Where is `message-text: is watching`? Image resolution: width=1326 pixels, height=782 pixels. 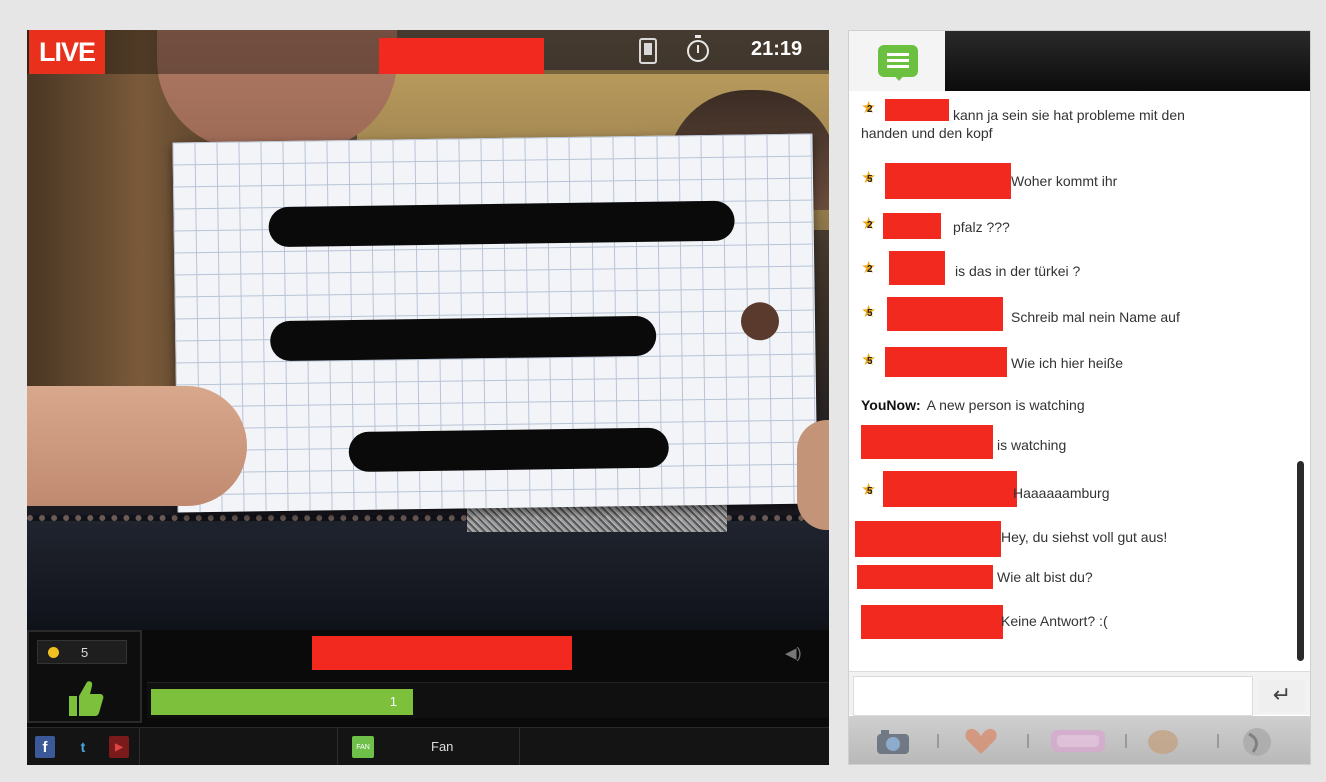 message-text: is watching is located at coordinates (1032, 445).